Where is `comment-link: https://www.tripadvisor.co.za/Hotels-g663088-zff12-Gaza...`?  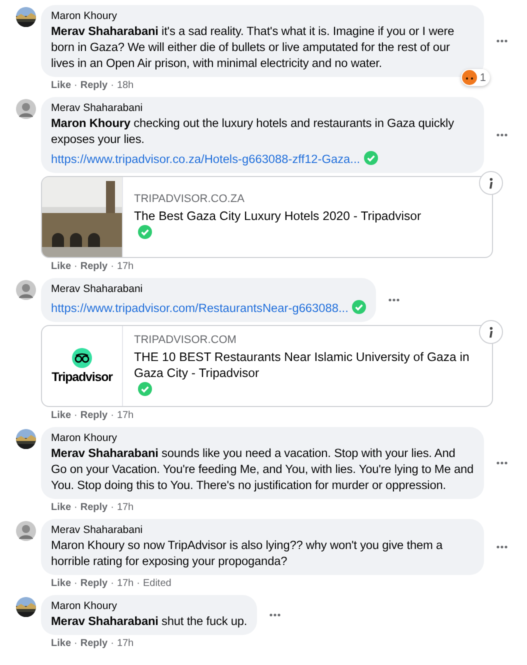
comment-link: https://www.tripadvisor.co.za/Hotels-g663088-zff12-Gaza... is located at coordinates (205, 159).